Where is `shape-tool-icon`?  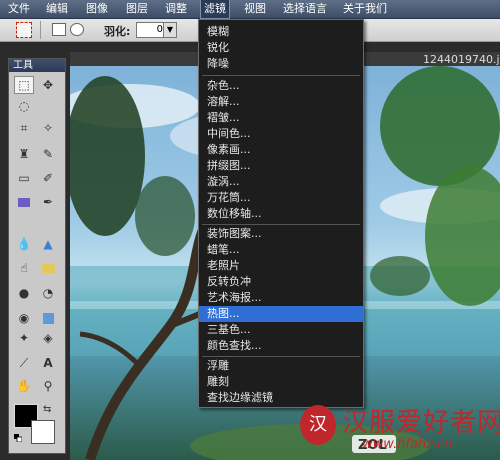
shape-tool-icon is located at coordinates (48, 318).